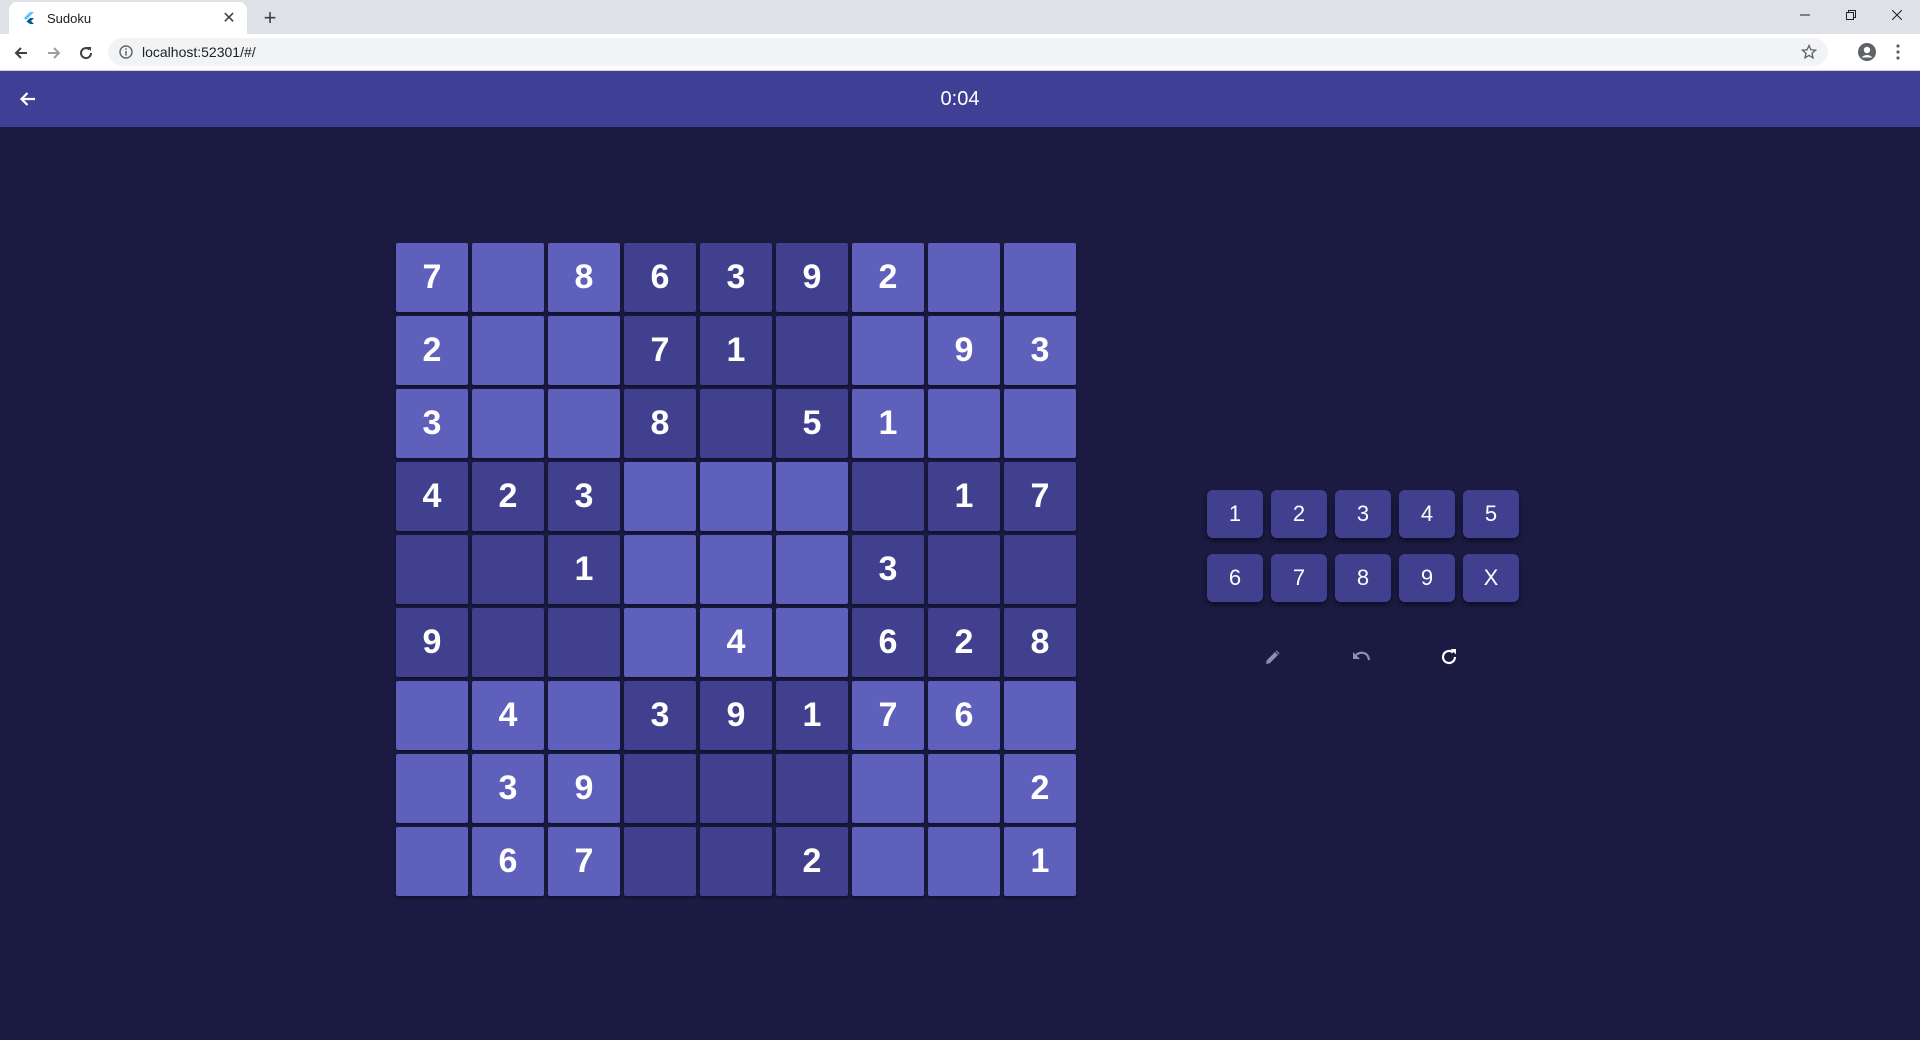 The width and height of the screenshot is (1920, 1040). I want to click on number-button-8: 8, so click(1363, 578).